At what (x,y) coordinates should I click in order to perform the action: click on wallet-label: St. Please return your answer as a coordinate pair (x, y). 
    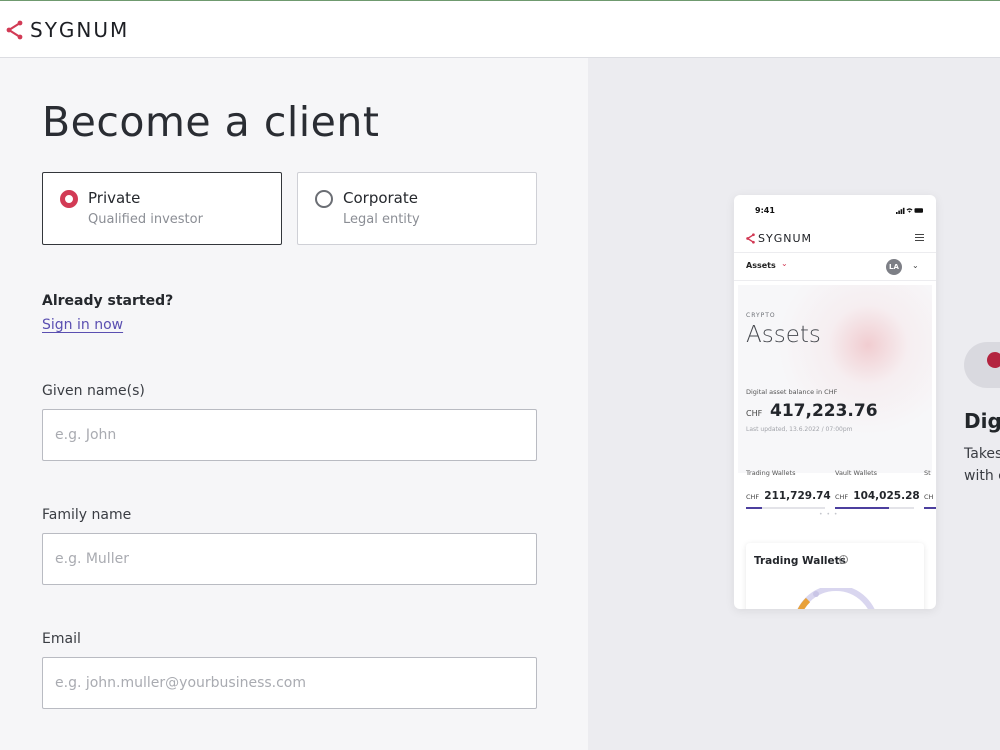
    Looking at the image, I should click on (927, 473).